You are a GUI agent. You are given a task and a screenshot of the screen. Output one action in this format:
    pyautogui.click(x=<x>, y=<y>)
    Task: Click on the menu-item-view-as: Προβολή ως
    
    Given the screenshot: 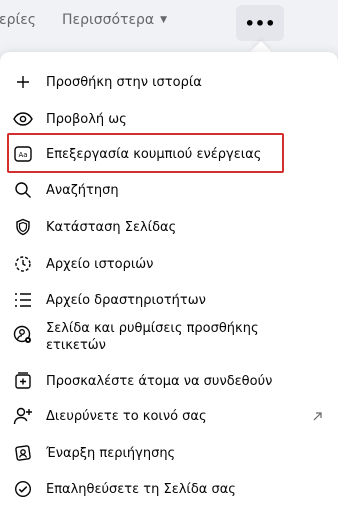 What is the action you would take?
    pyautogui.click(x=169, y=119)
    